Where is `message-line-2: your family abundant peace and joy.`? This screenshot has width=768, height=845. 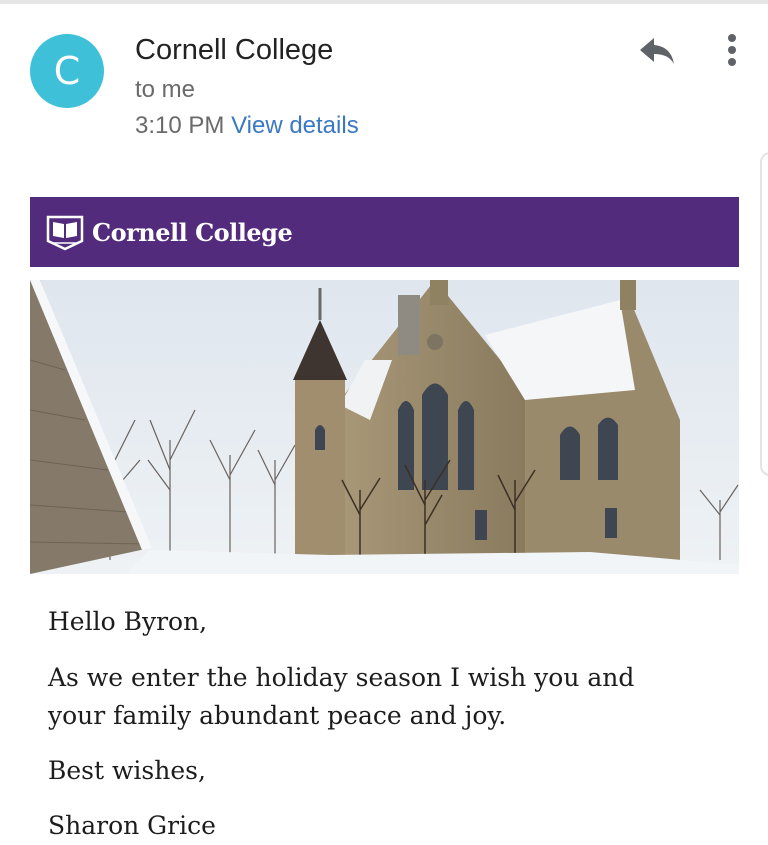 message-line-2: your family abundant peace and joy. is located at coordinates (277, 715).